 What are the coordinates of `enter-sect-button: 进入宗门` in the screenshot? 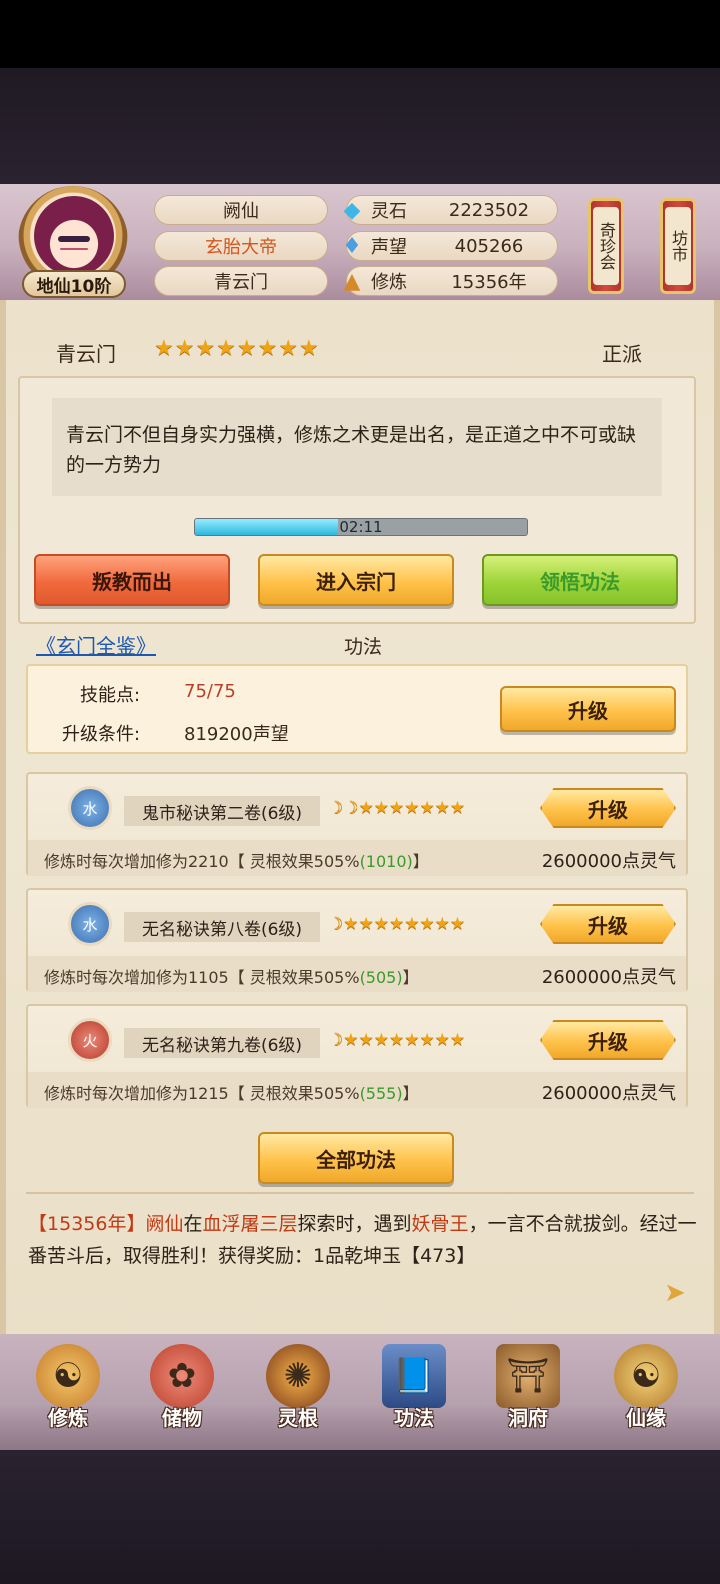 It's located at (356, 580).